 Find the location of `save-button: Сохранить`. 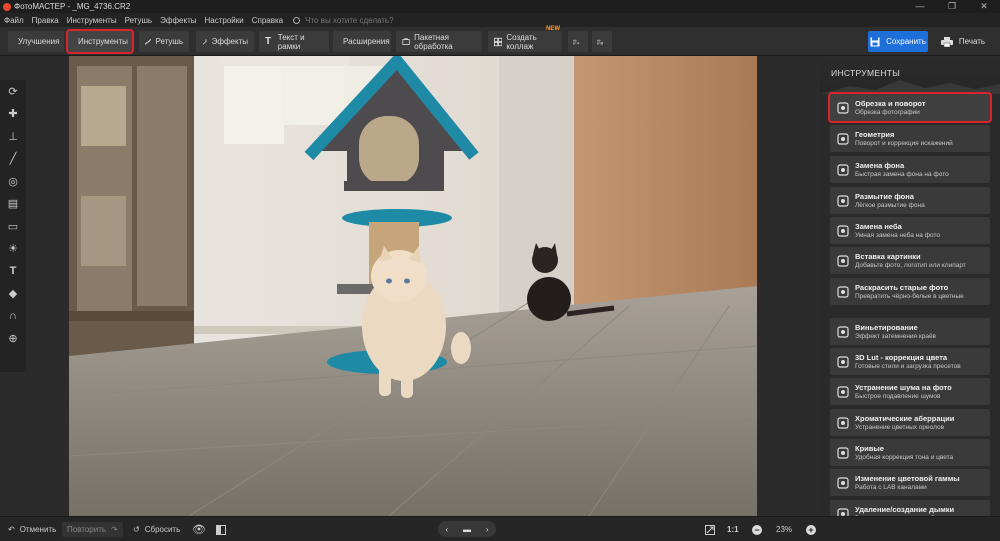

save-button: Сохранить is located at coordinates (898, 41).